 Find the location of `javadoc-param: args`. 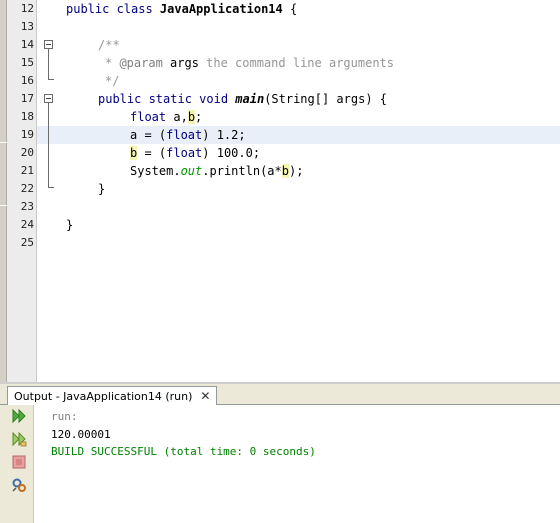

javadoc-param: args is located at coordinates (180, 63).